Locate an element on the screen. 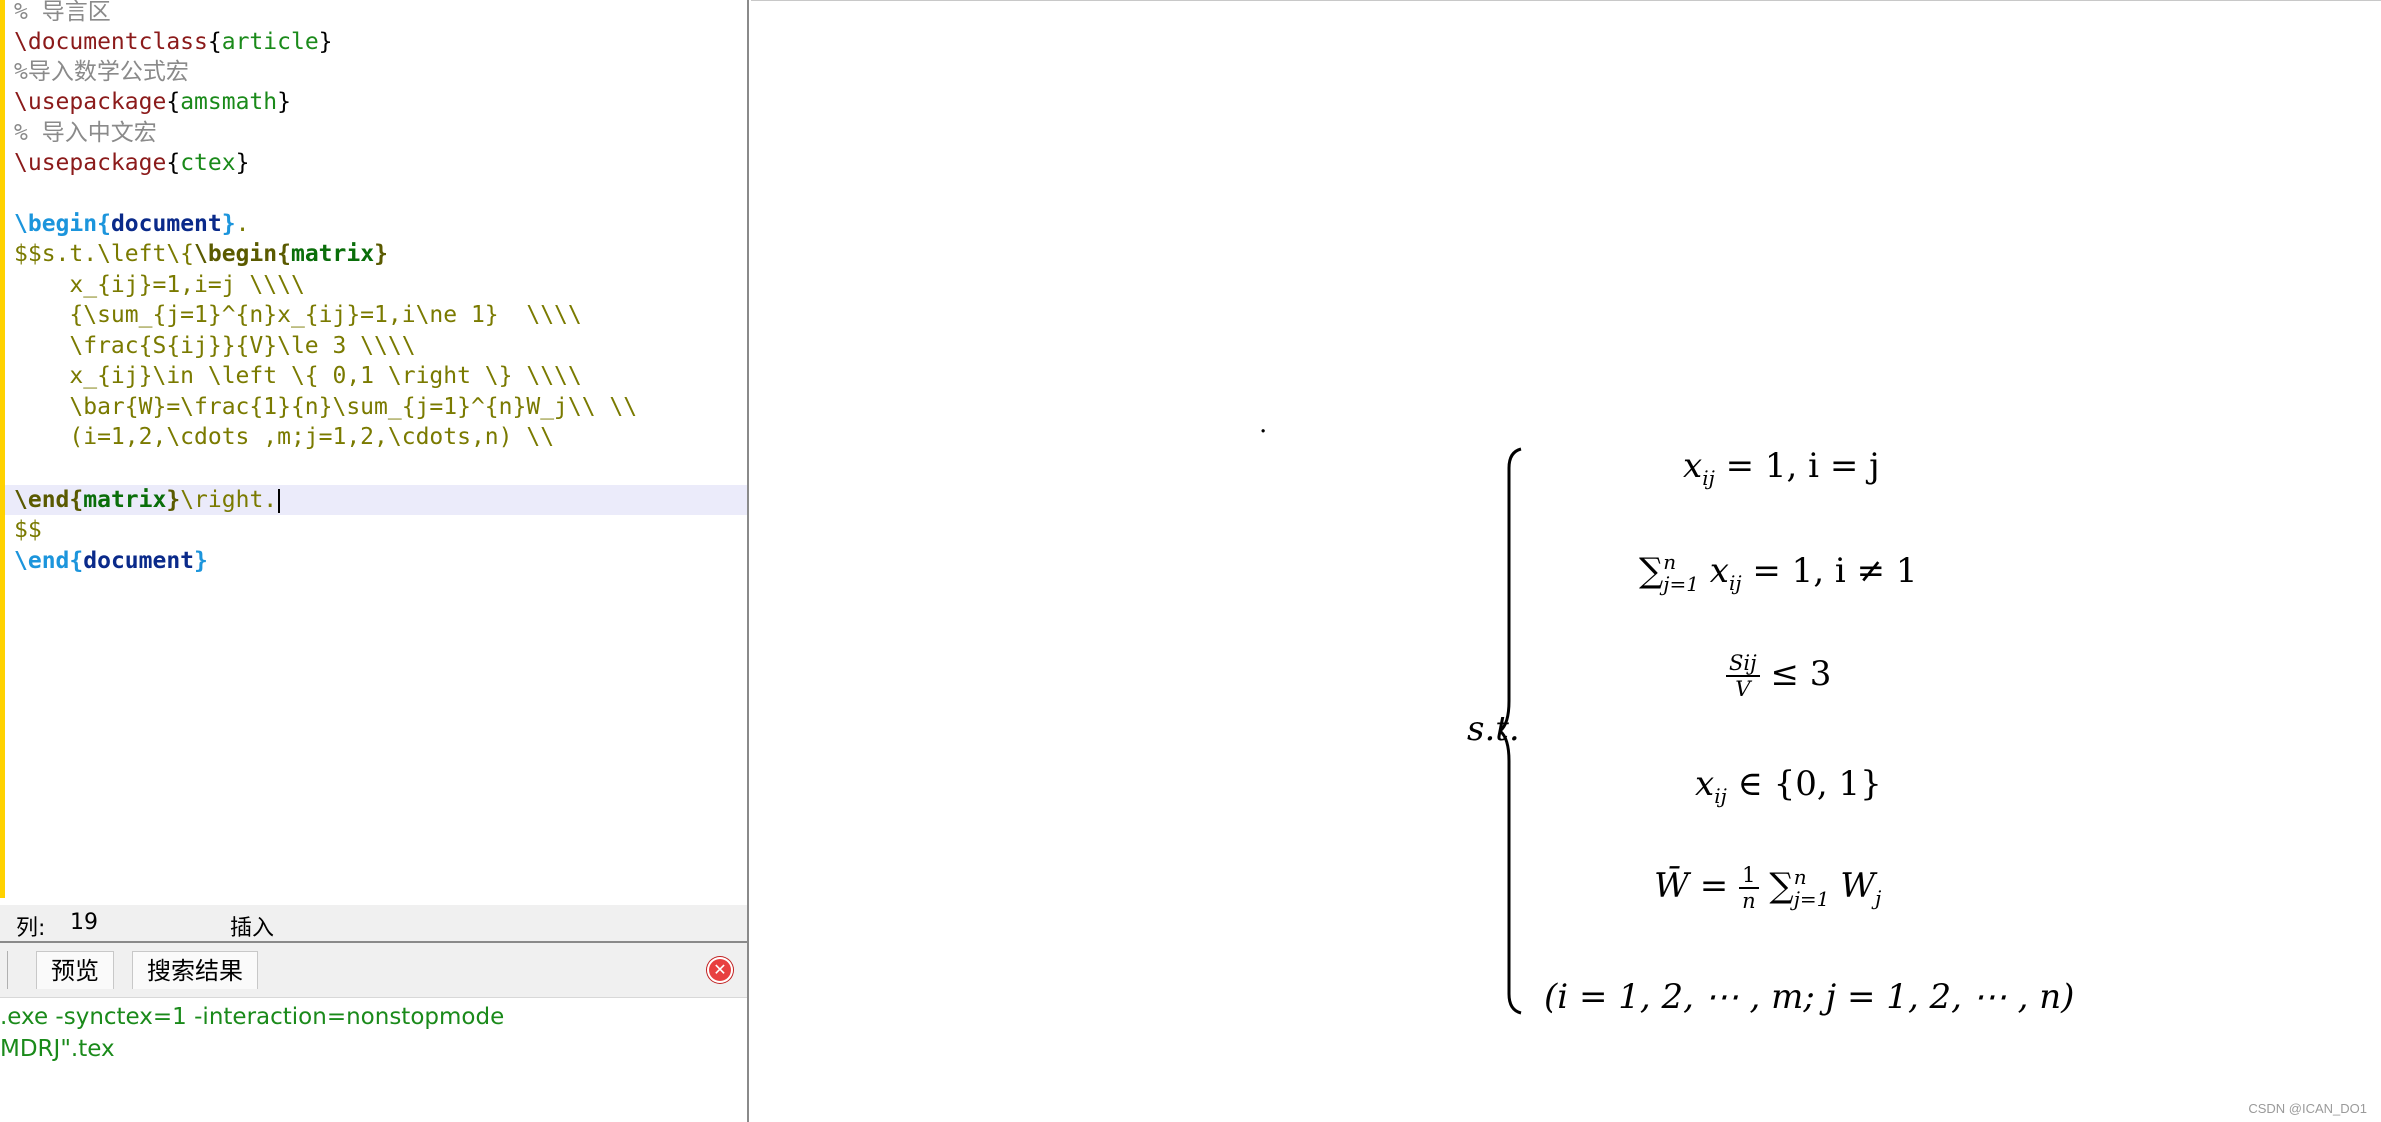 This screenshot has height=1122, width=2381. constraint-row-6: (i = 1, 2, ⋯ , m; j = 1, 2, ⋯ , n) is located at coordinates (1809, 997).